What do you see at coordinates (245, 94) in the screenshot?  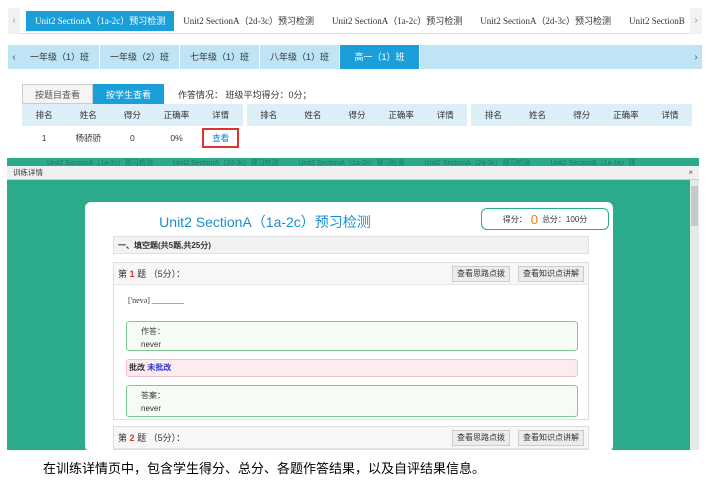 I see `class-summary: 作答情况： 班级平均得分：0分；` at bounding box center [245, 94].